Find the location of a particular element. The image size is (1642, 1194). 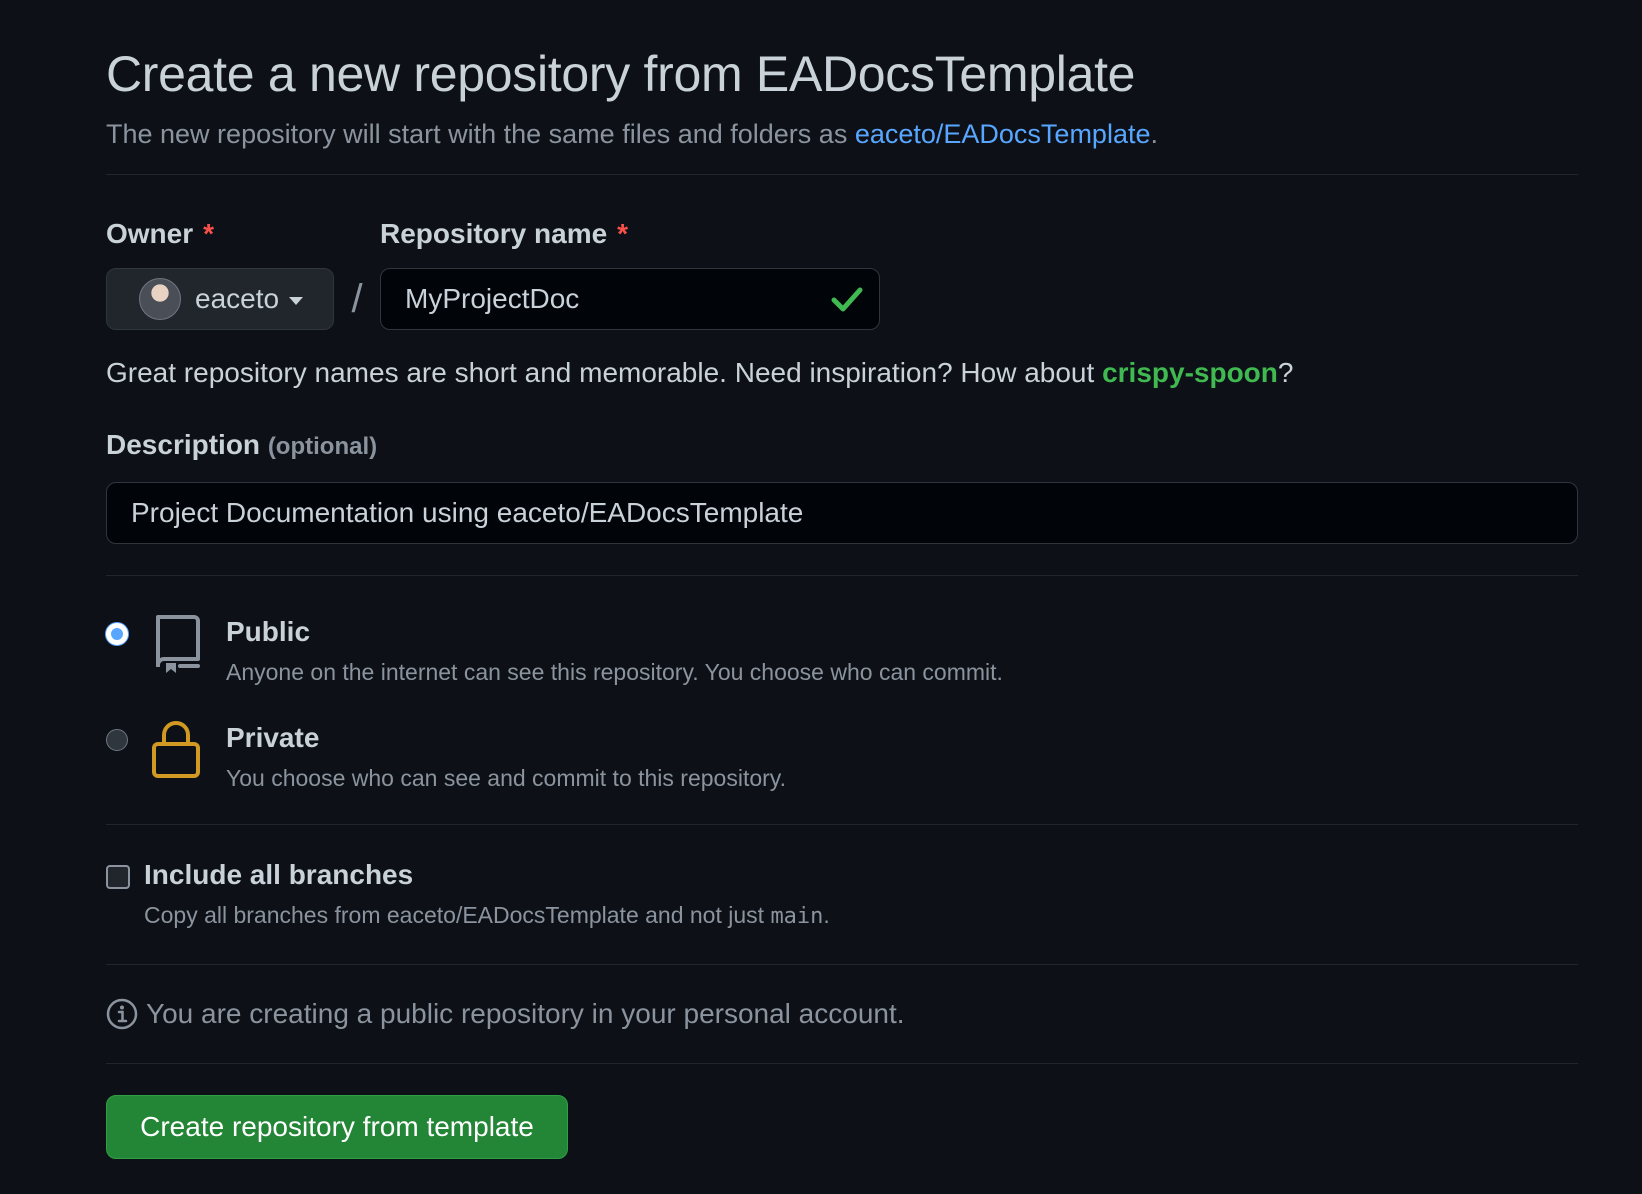

name-suggestion: crispy-spoon is located at coordinates (1190, 372).